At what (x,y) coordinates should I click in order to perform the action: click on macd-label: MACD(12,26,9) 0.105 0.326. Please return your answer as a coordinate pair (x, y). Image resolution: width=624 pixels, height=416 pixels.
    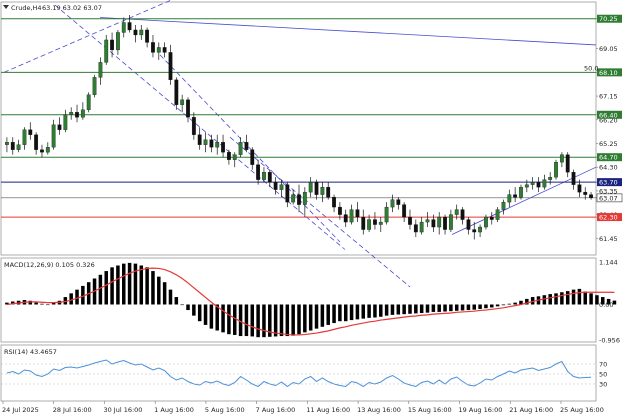
    Looking at the image, I should click on (49, 265).